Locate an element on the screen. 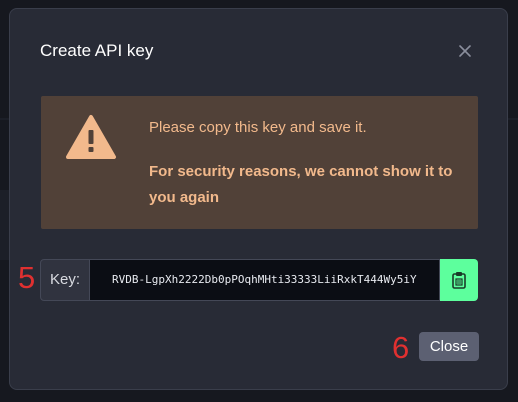 This screenshot has height=402, width=518. warning-message: Please copy this key and save it. is located at coordinates (258, 127).